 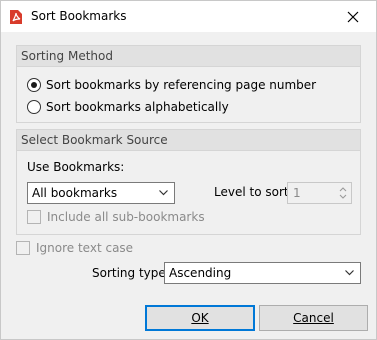 What do you see at coordinates (137, 107) in the screenshot?
I see `radio-sort-alphabetically-label: Sort bookmarks alphabetically` at bounding box center [137, 107].